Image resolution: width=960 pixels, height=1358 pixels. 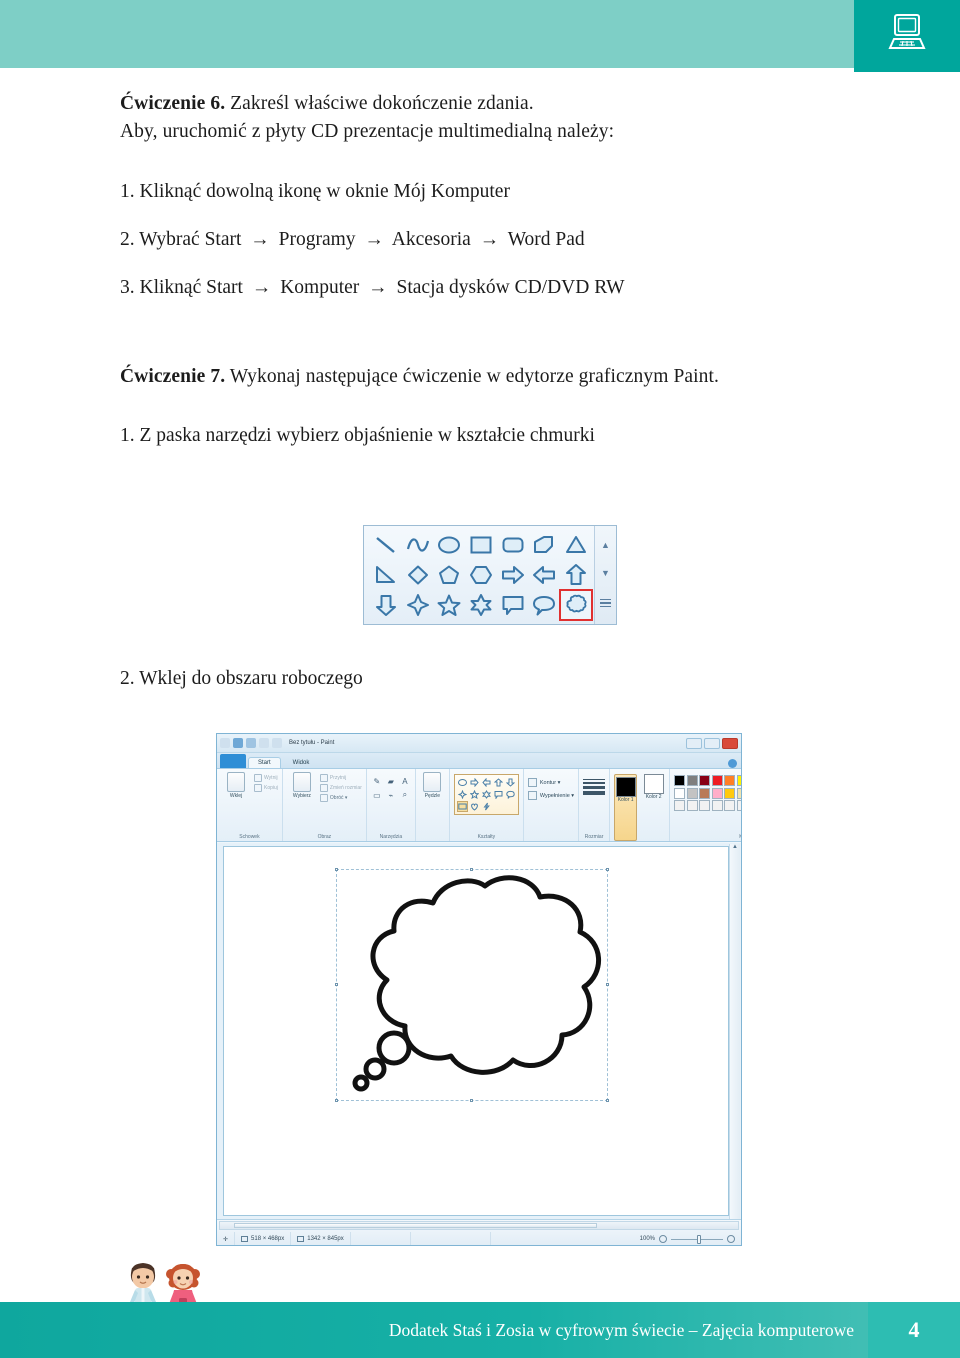 I want to click on canvas-horizontal-scrollbar, so click(x=479, y=1225).